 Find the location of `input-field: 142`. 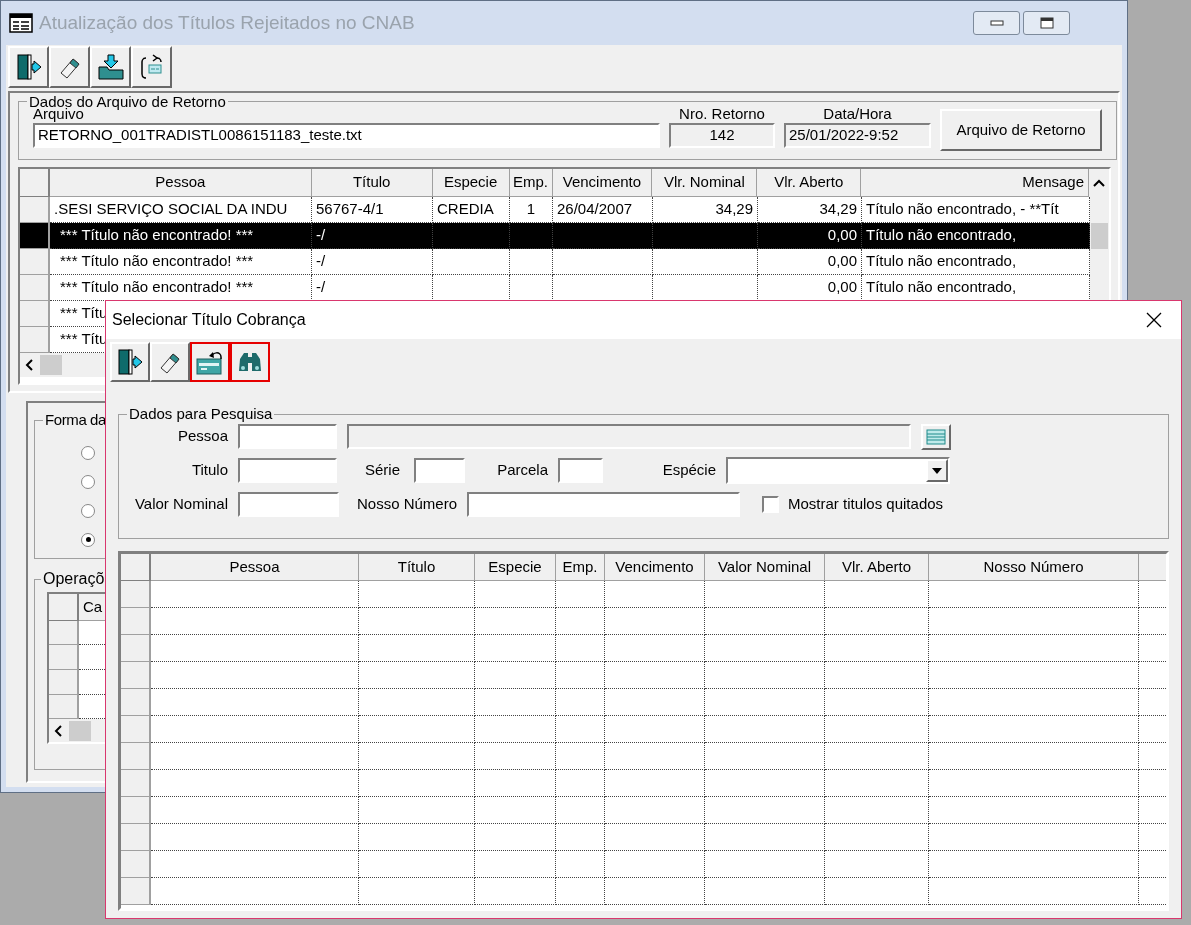

input-field: 142 is located at coordinates (722, 135).